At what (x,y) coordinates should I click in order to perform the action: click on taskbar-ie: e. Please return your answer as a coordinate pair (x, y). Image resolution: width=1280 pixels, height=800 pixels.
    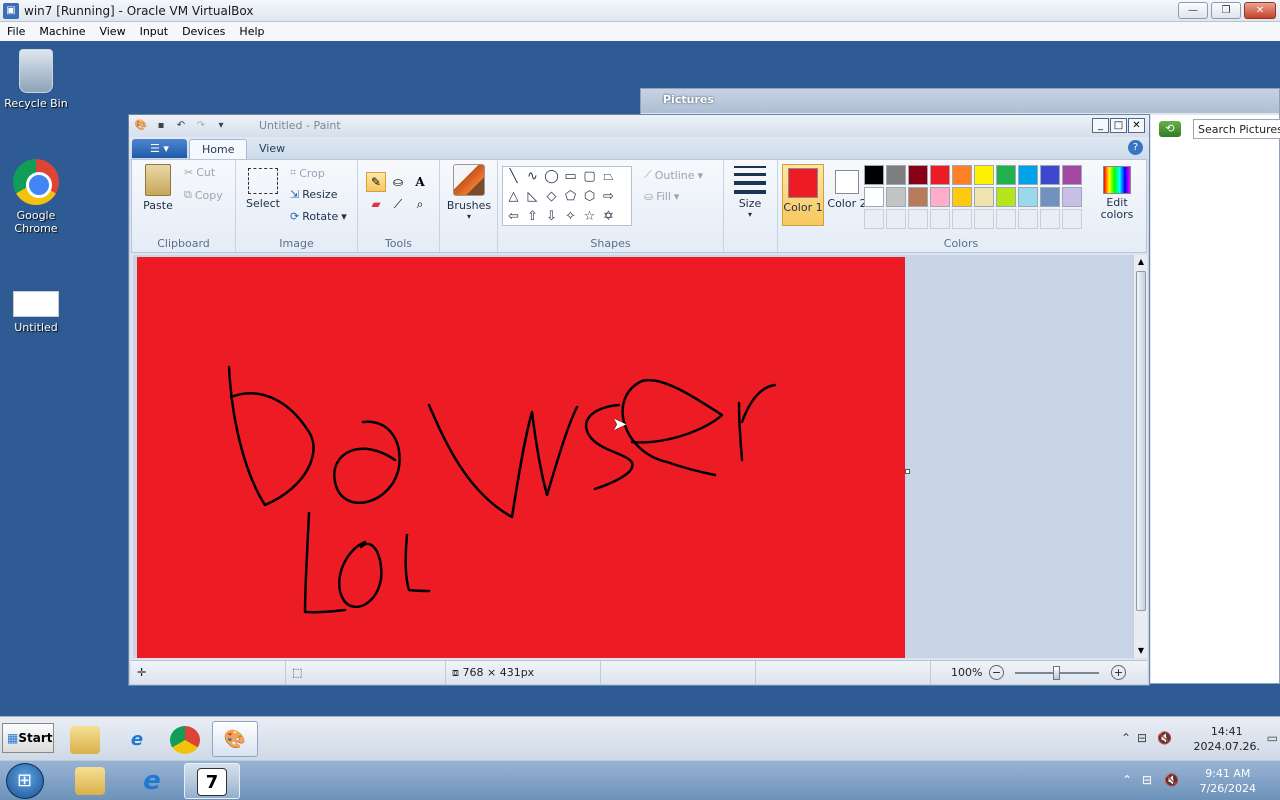
    Looking at the image, I should click on (137, 739).